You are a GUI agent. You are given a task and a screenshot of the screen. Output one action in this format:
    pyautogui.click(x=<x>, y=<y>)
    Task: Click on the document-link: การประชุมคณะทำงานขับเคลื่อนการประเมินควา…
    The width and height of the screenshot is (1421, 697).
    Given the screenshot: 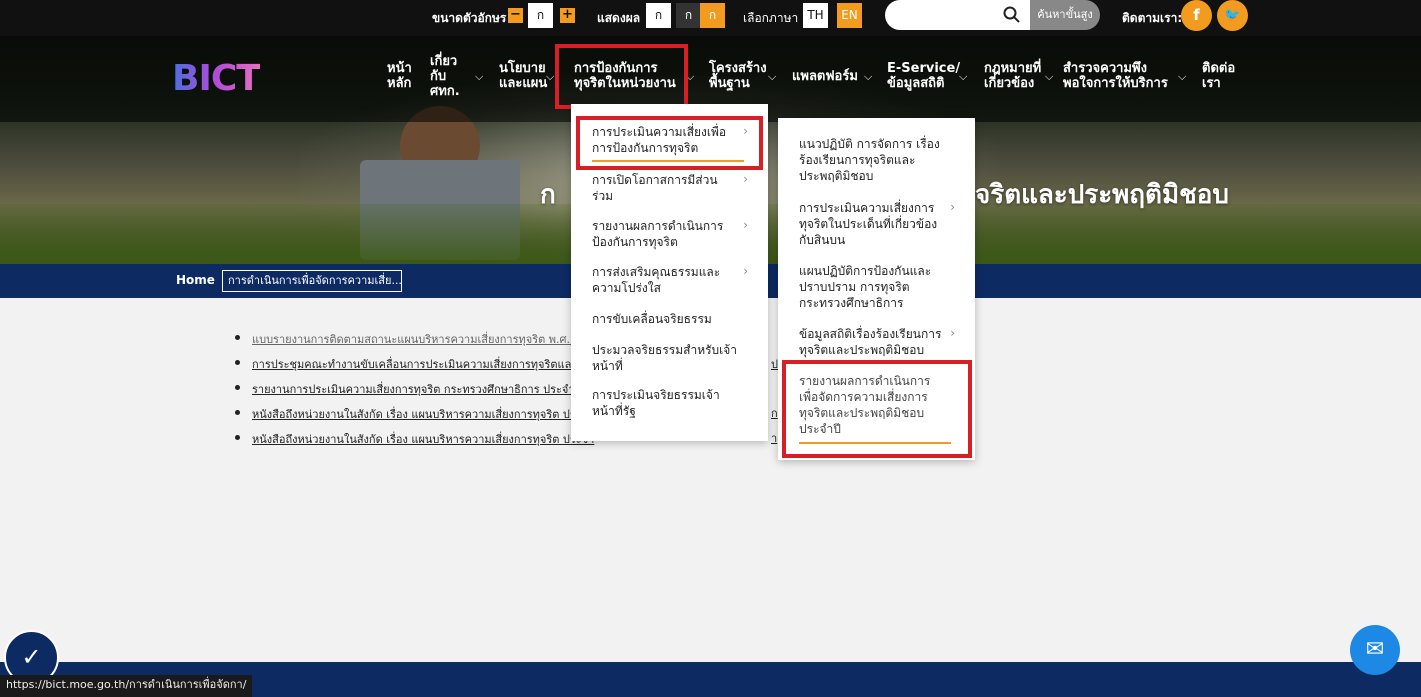 What is the action you would take?
    pyautogui.click(x=427, y=364)
    